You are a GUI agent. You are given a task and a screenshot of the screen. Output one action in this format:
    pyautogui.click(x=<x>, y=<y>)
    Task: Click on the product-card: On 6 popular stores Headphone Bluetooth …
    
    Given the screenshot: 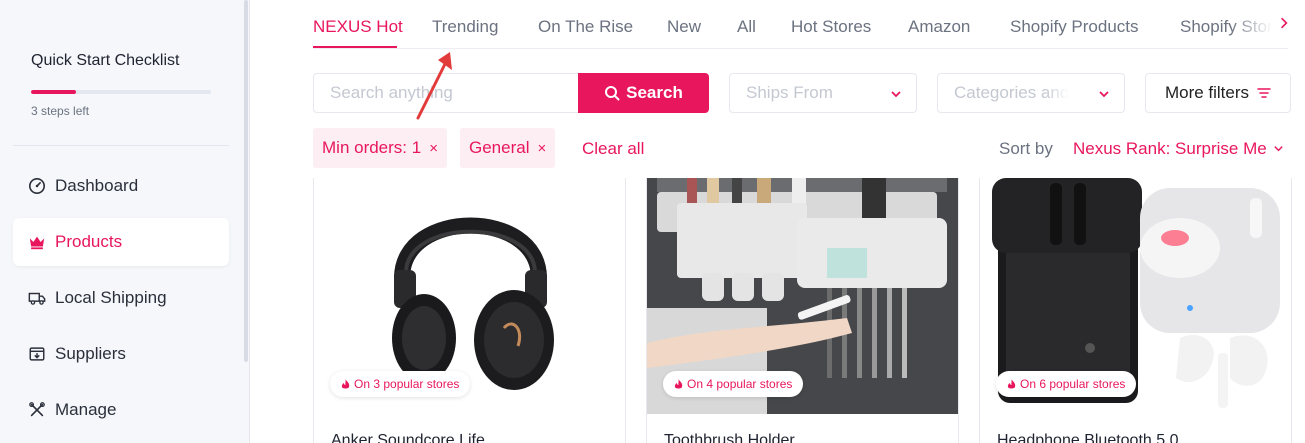 What is the action you would take?
    pyautogui.click(x=1135, y=310)
    